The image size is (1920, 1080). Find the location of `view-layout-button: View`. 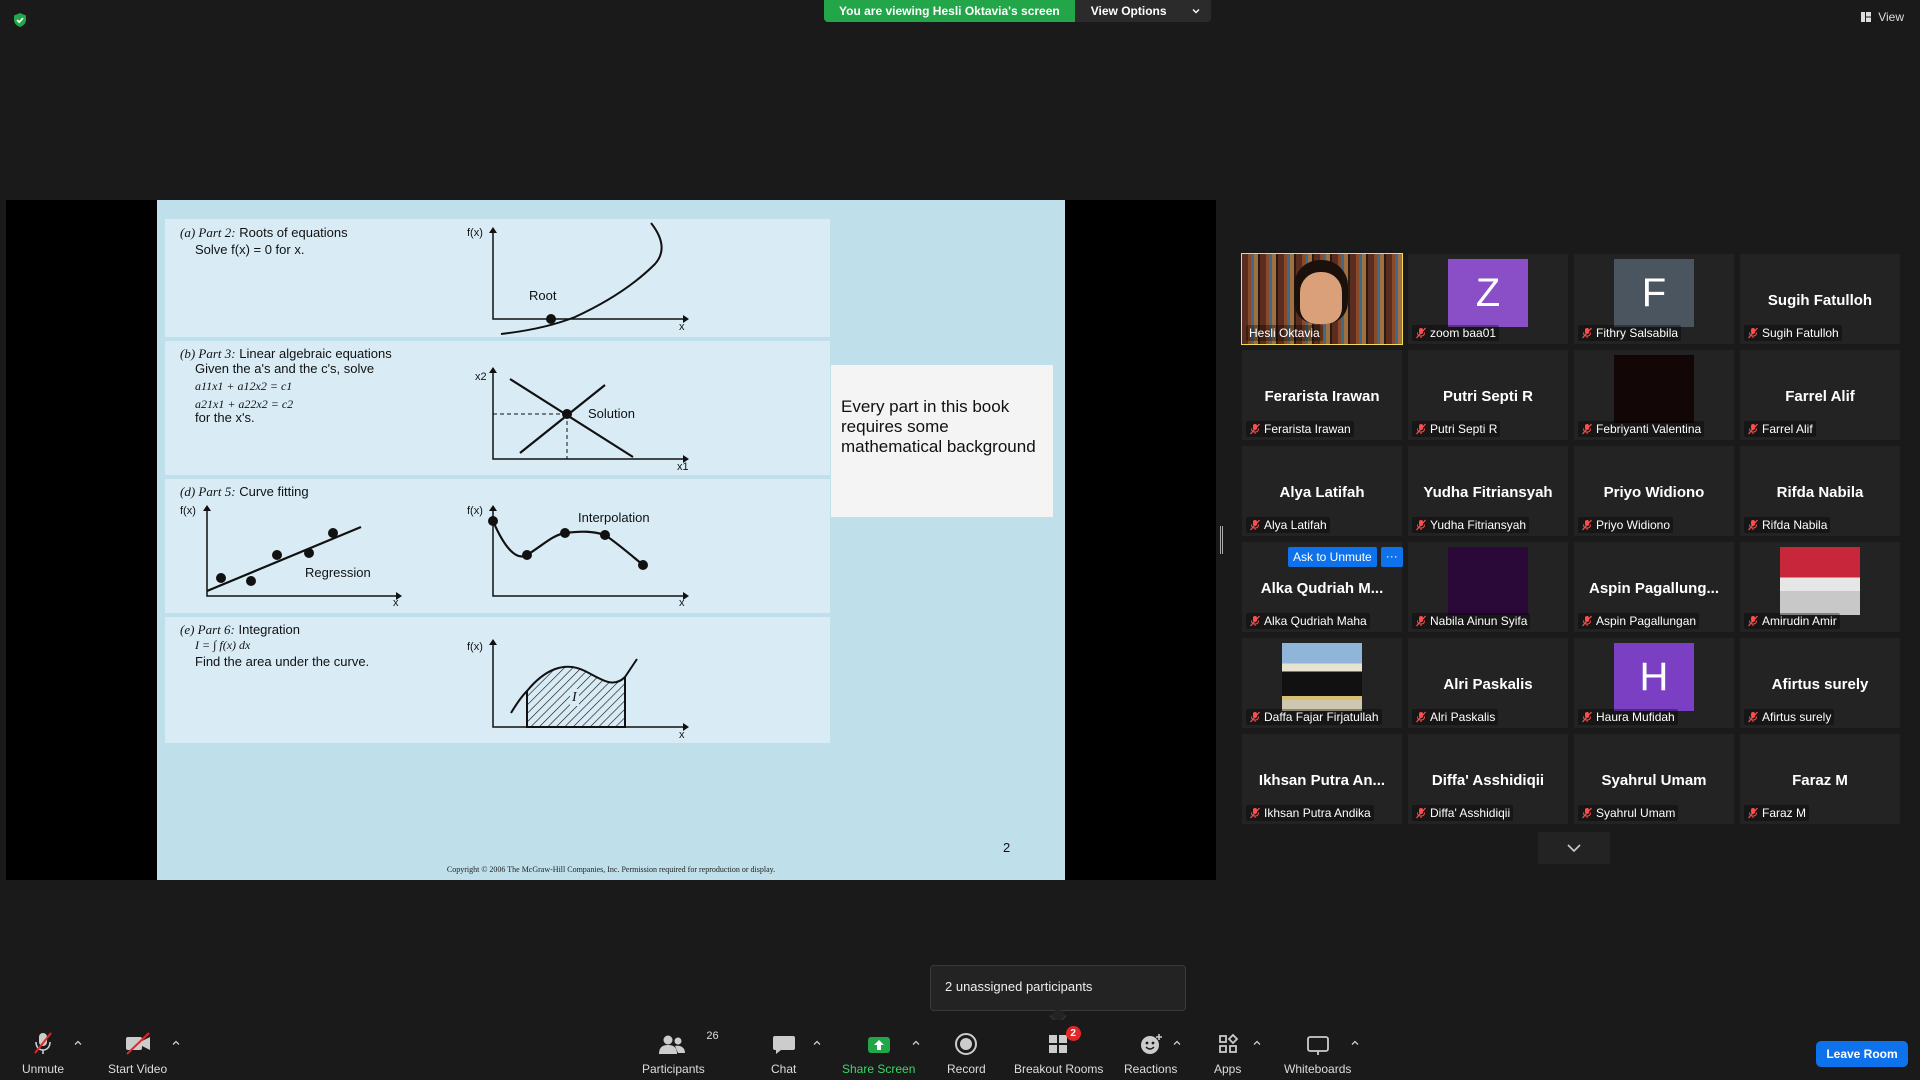

view-layout-button: View is located at coordinates (1882, 17).